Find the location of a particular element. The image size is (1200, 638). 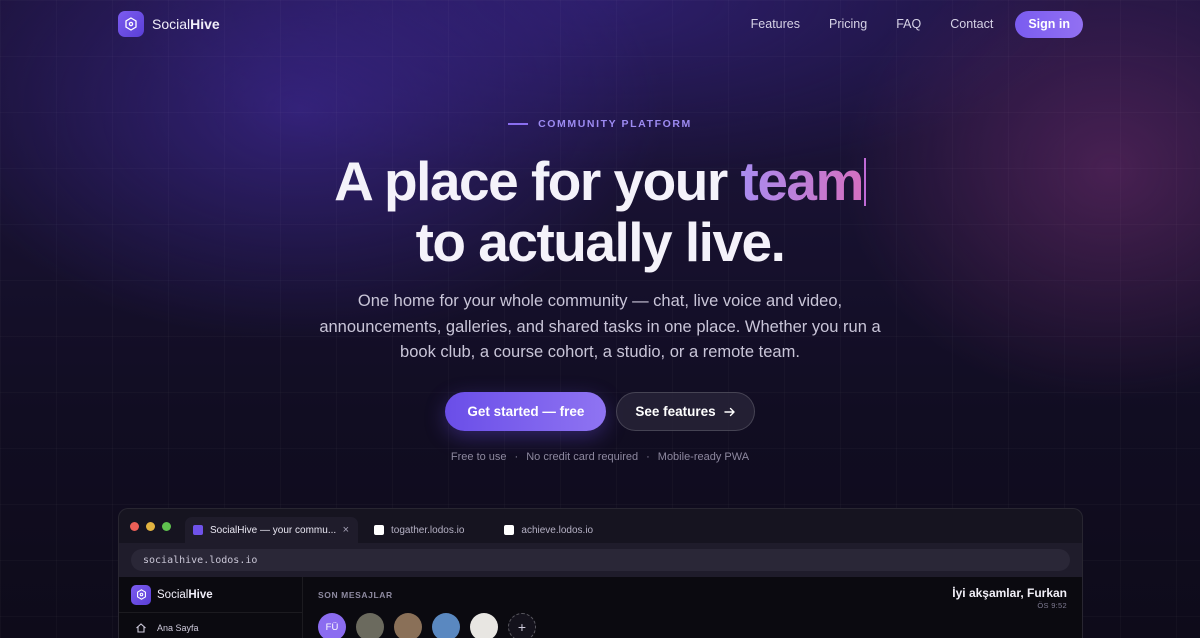

recent-avatars: FÜ + is located at coordinates (427, 625).